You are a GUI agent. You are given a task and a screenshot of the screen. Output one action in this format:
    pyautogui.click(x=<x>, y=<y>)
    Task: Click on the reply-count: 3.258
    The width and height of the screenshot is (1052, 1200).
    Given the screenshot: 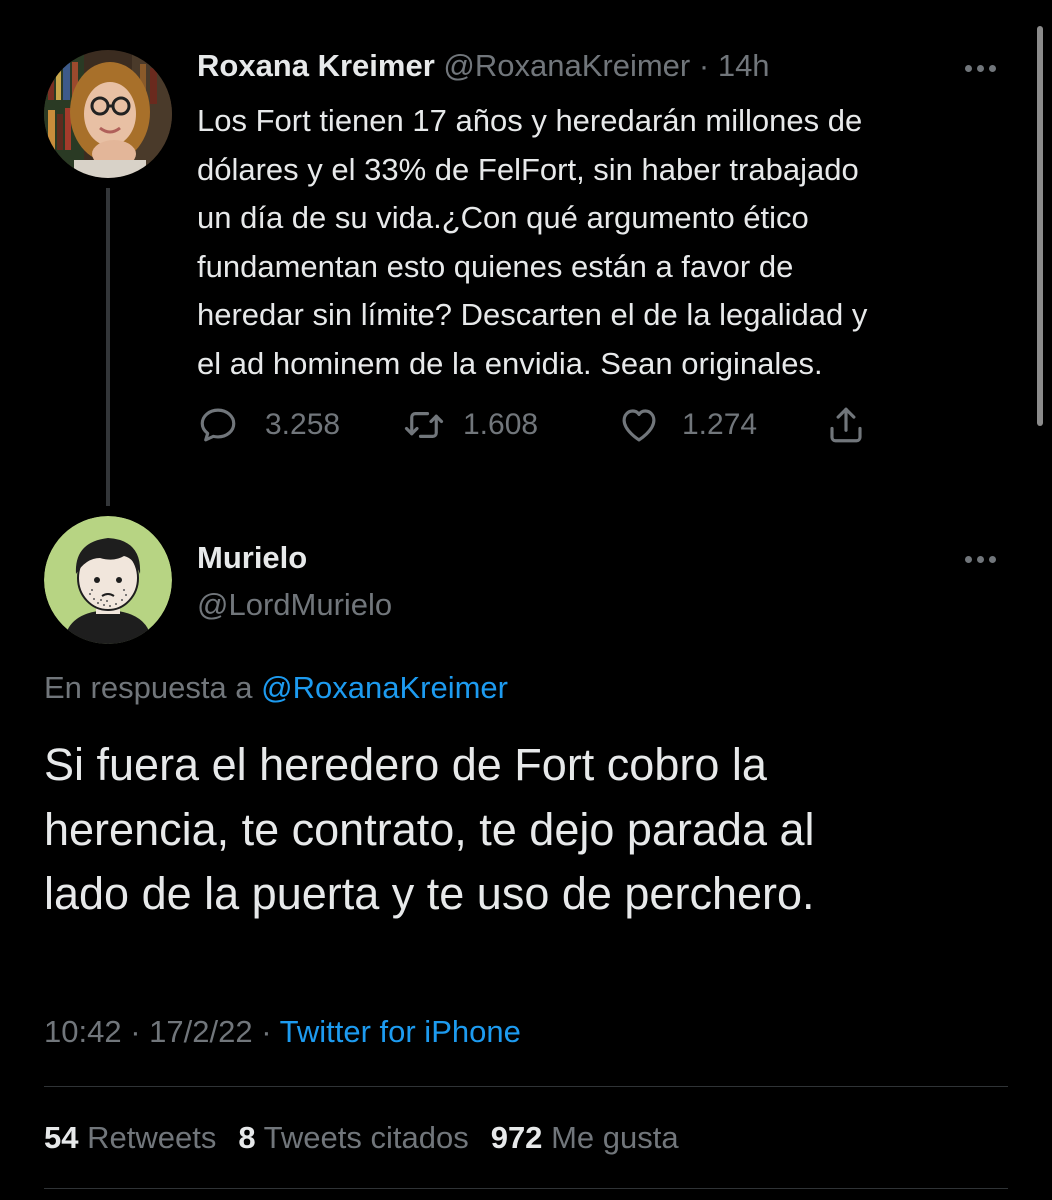 What is the action you would take?
    pyautogui.click(x=303, y=424)
    